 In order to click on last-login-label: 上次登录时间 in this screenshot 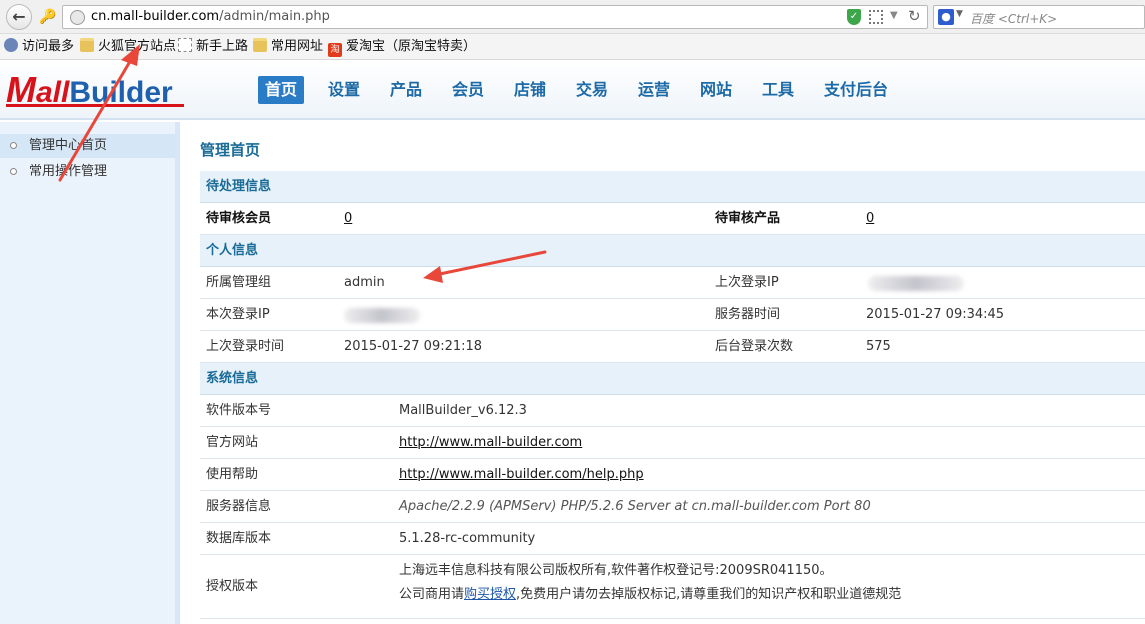, I will do `click(245, 346)`.